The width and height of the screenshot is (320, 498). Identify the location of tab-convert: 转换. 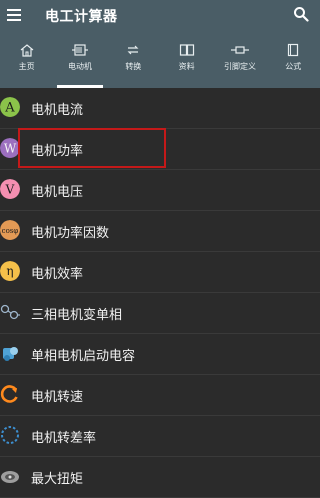
(133, 63).